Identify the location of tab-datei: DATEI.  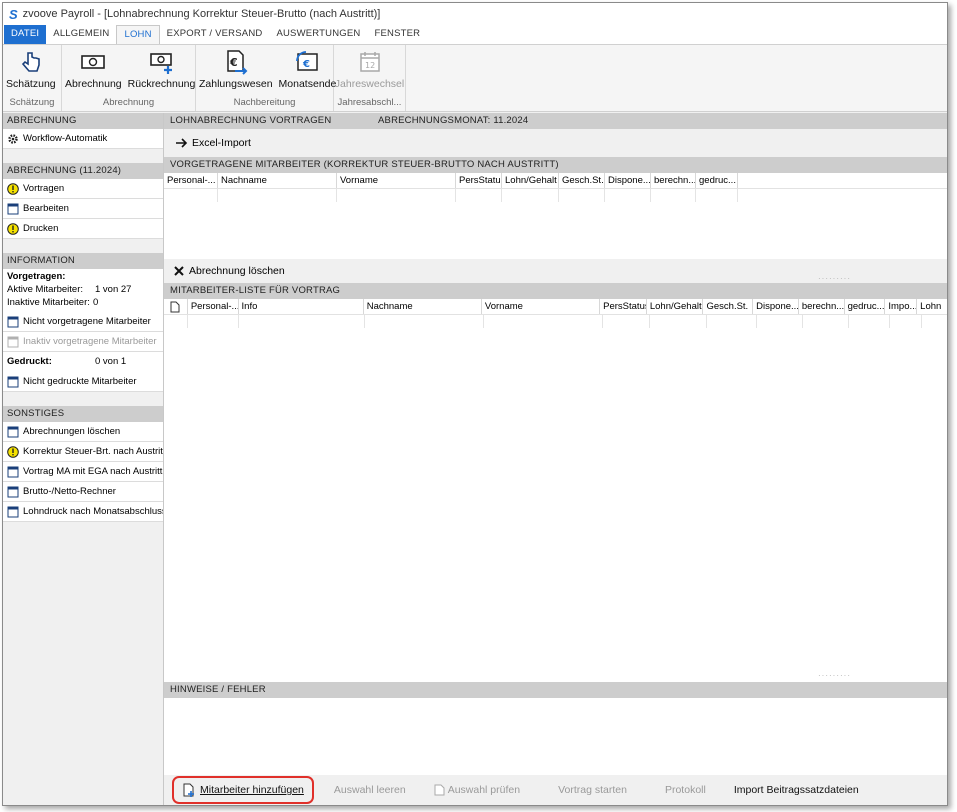
(25, 34).